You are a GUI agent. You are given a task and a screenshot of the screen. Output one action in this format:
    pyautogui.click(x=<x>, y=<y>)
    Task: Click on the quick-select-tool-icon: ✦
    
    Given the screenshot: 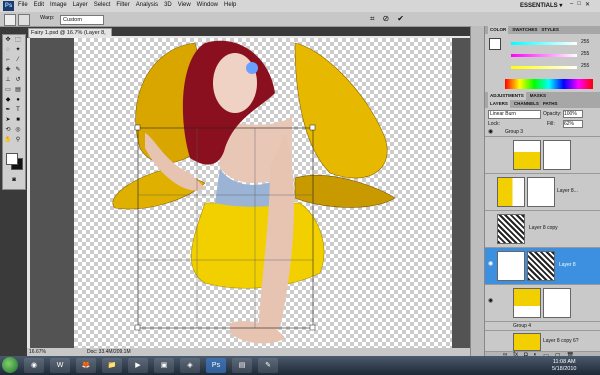 What is the action you would take?
    pyautogui.click(x=18, y=50)
    